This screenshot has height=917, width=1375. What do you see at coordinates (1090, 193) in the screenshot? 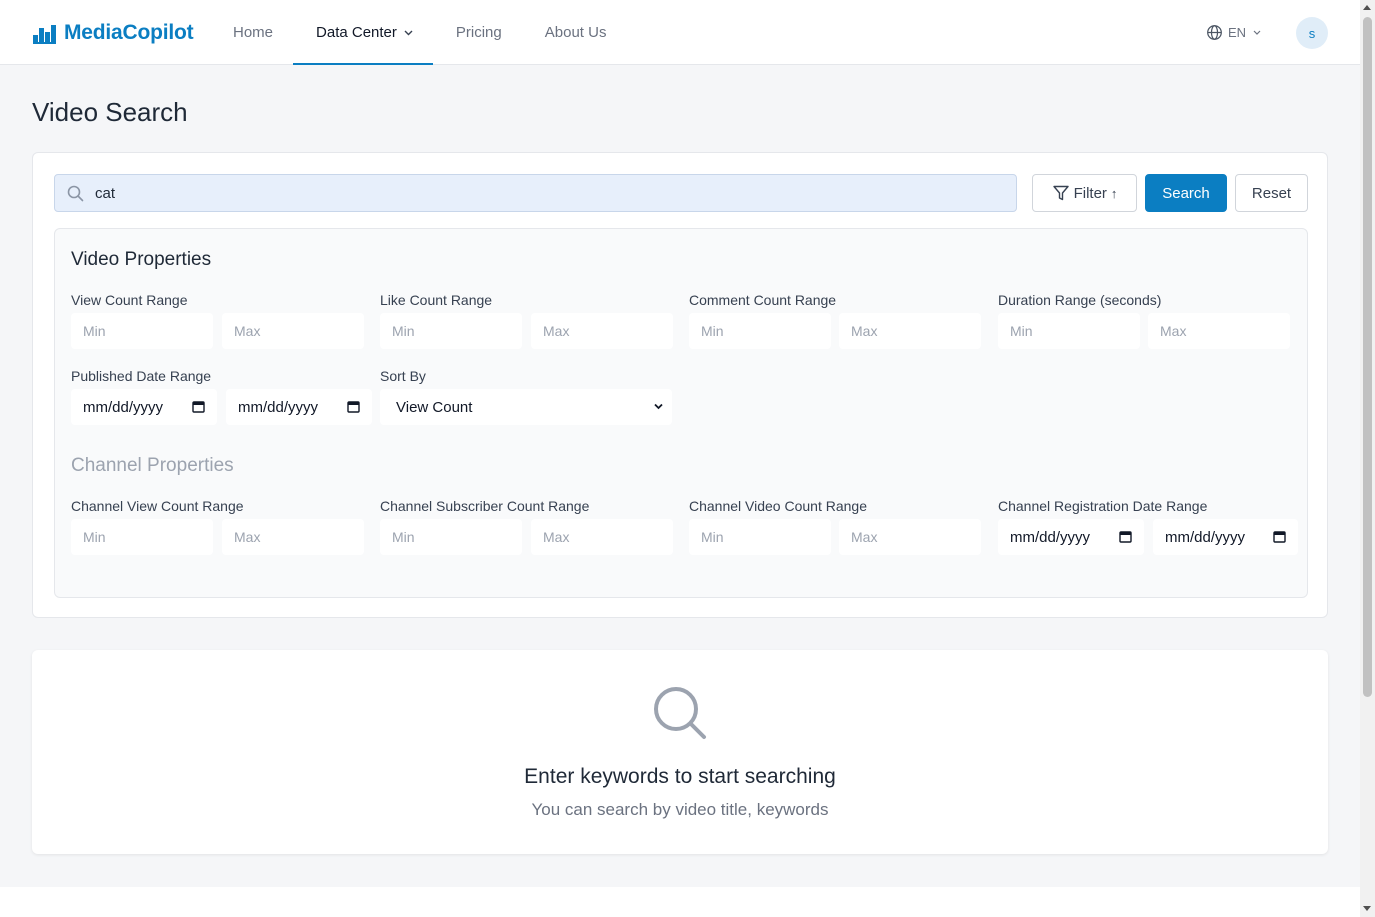
I see `filter-label: Filter` at bounding box center [1090, 193].